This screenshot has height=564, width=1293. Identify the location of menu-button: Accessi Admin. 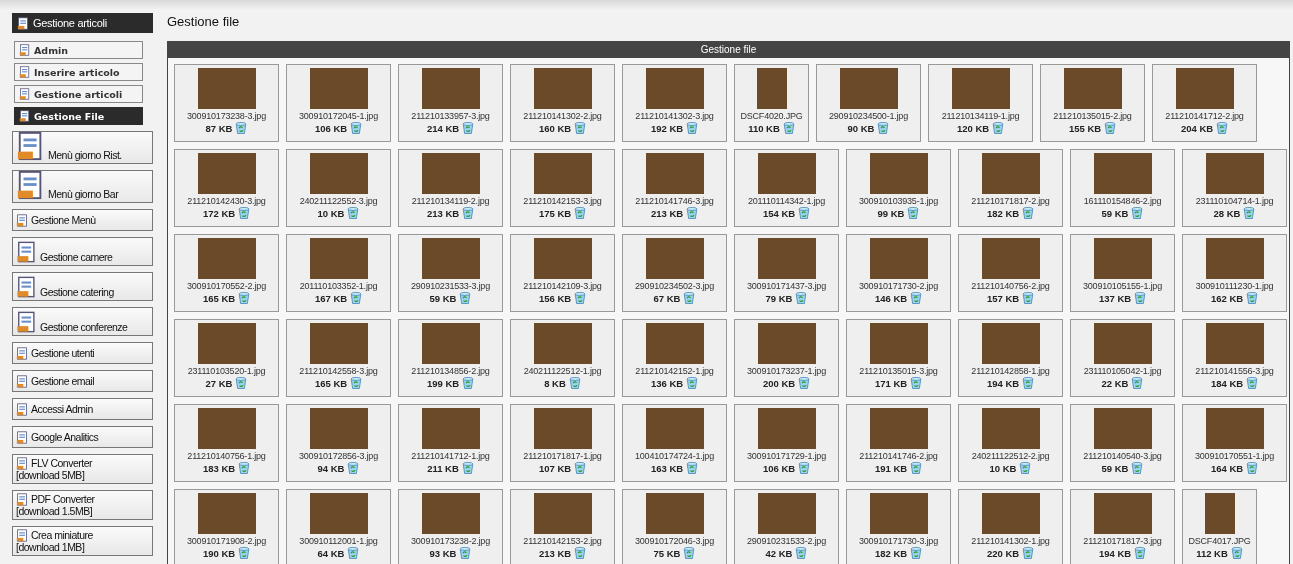
(82, 409).